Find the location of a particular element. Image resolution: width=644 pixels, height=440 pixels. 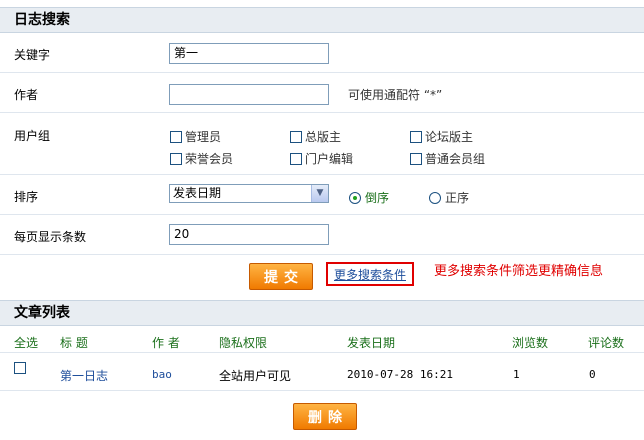

row-privacy: 全站用户可见 is located at coordinates (255, 376).